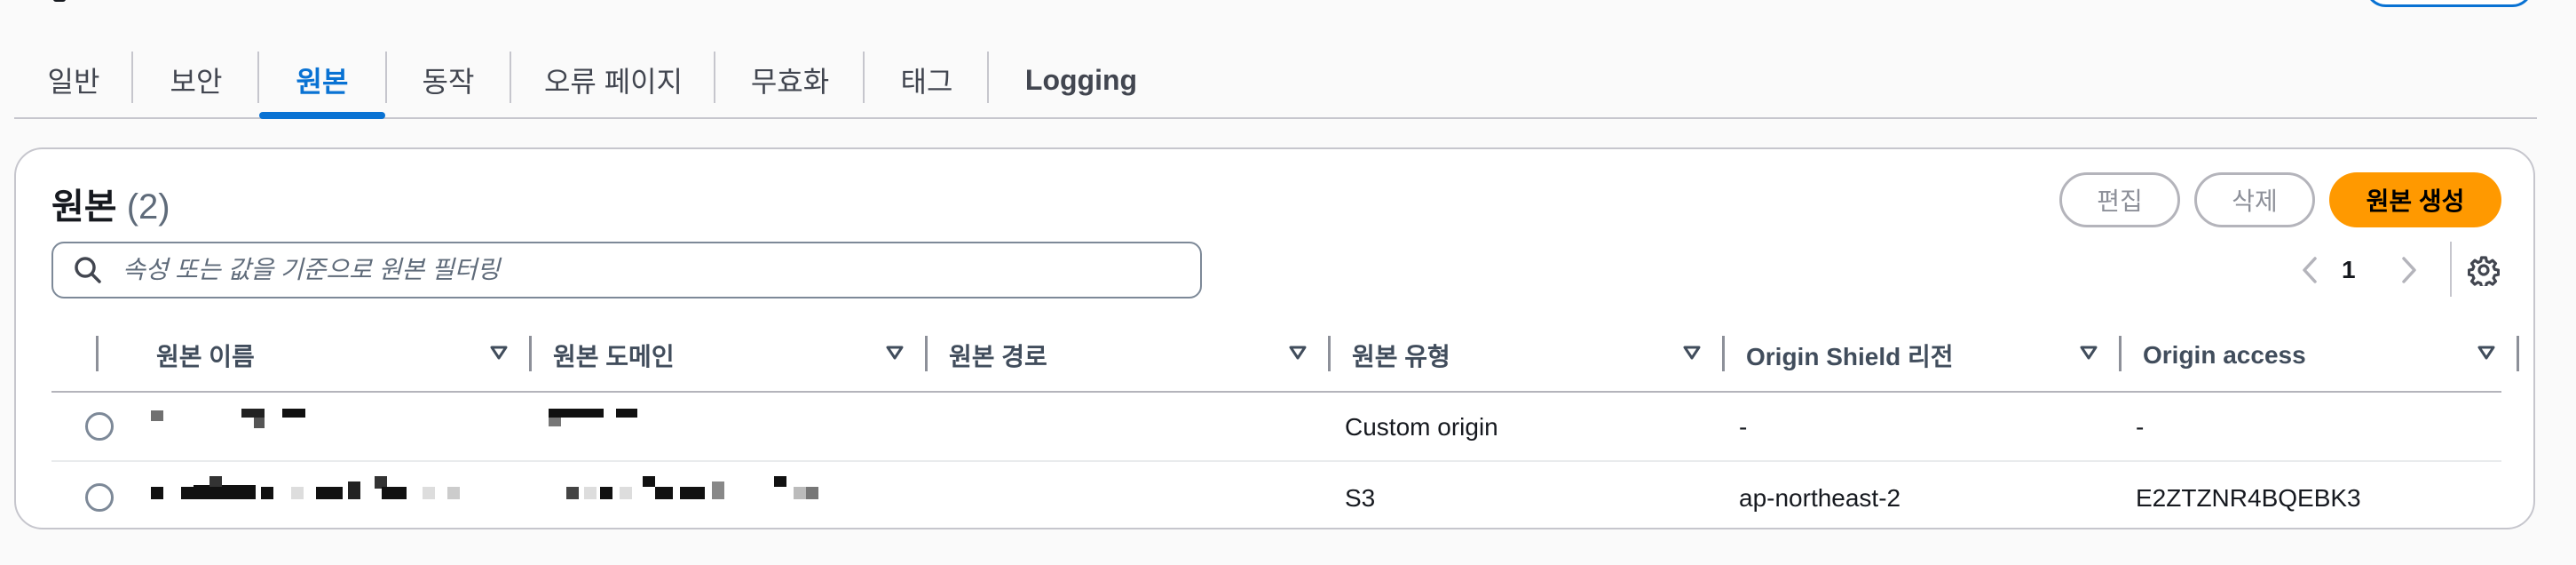  Describe the element at coordinates (2254, 199) in the screenshot. I see `delete-button: 삭제` at that location.